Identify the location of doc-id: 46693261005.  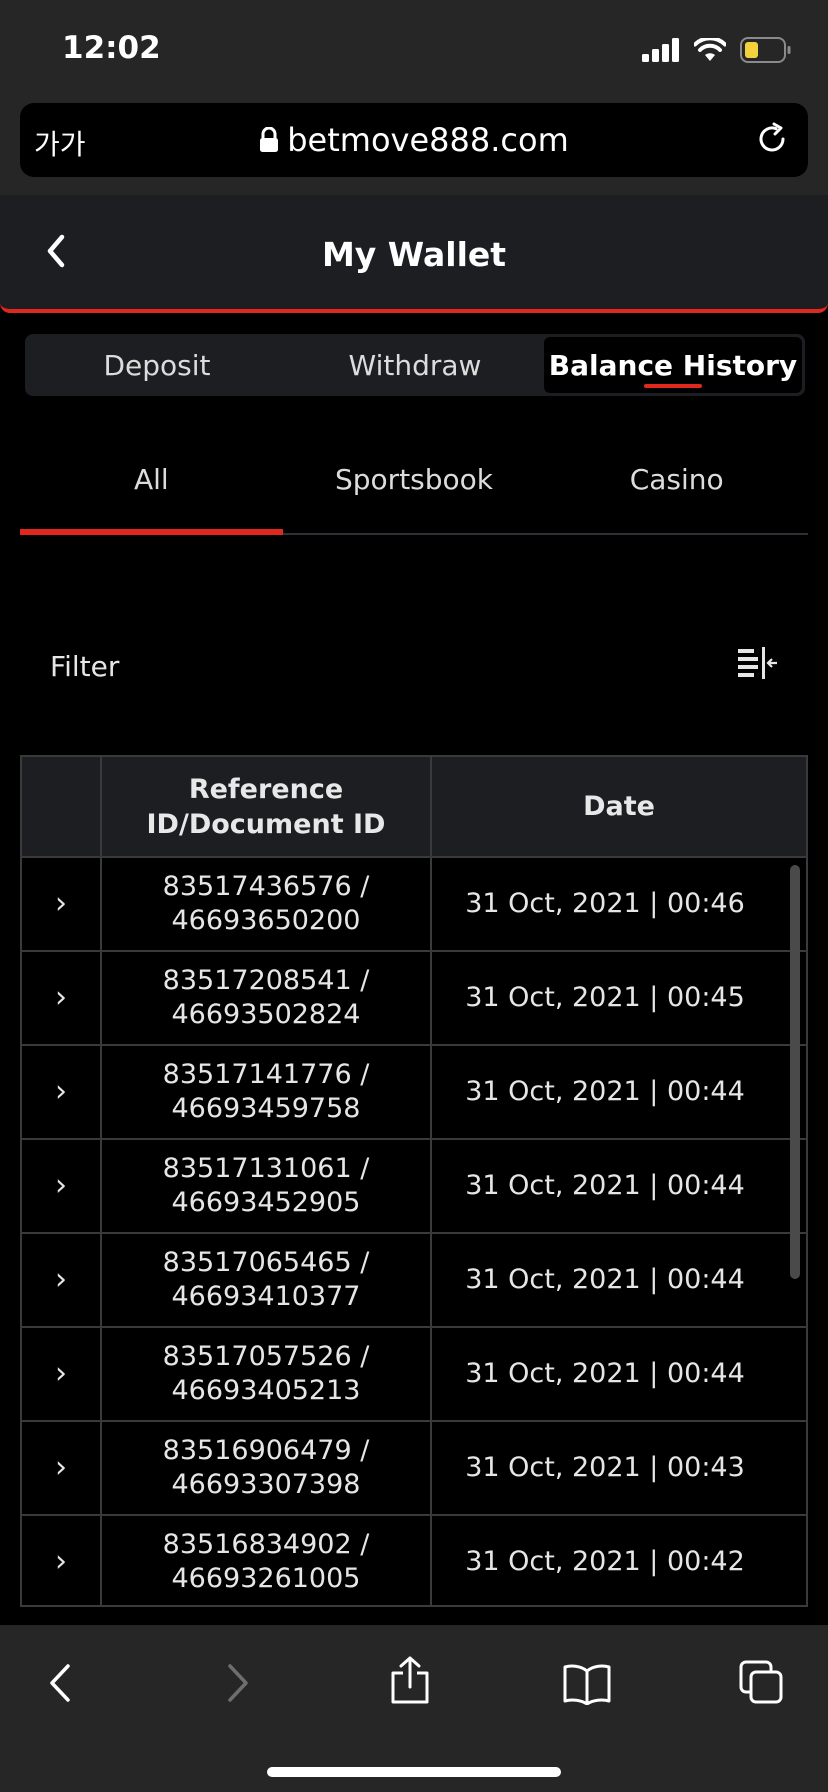
(266, 1578).